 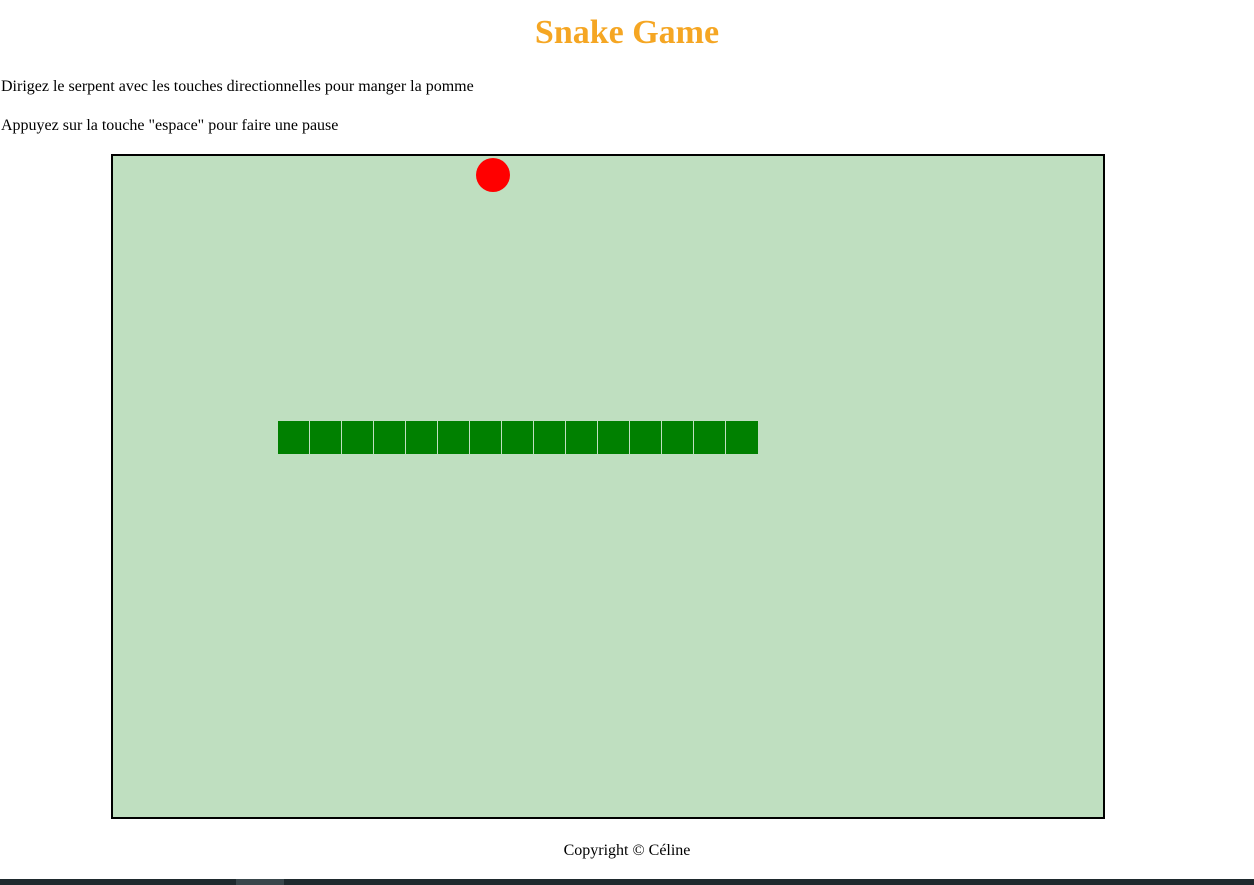 I want to click on copyright-footer: Copyright © Céline, so click(x=627, y=850).